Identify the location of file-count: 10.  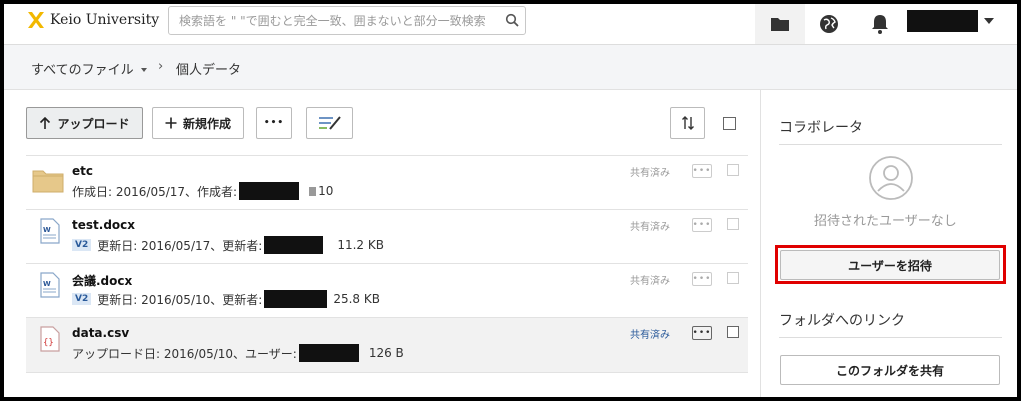
(326, 191).